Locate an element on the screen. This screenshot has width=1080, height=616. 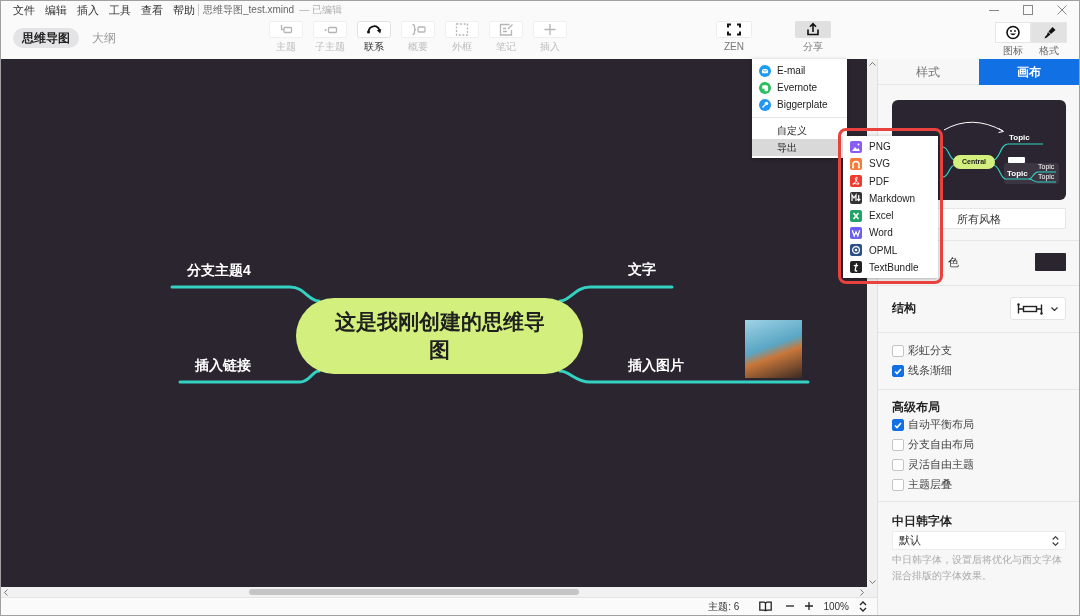
structure-icon is located at coordinates (1030, 308).